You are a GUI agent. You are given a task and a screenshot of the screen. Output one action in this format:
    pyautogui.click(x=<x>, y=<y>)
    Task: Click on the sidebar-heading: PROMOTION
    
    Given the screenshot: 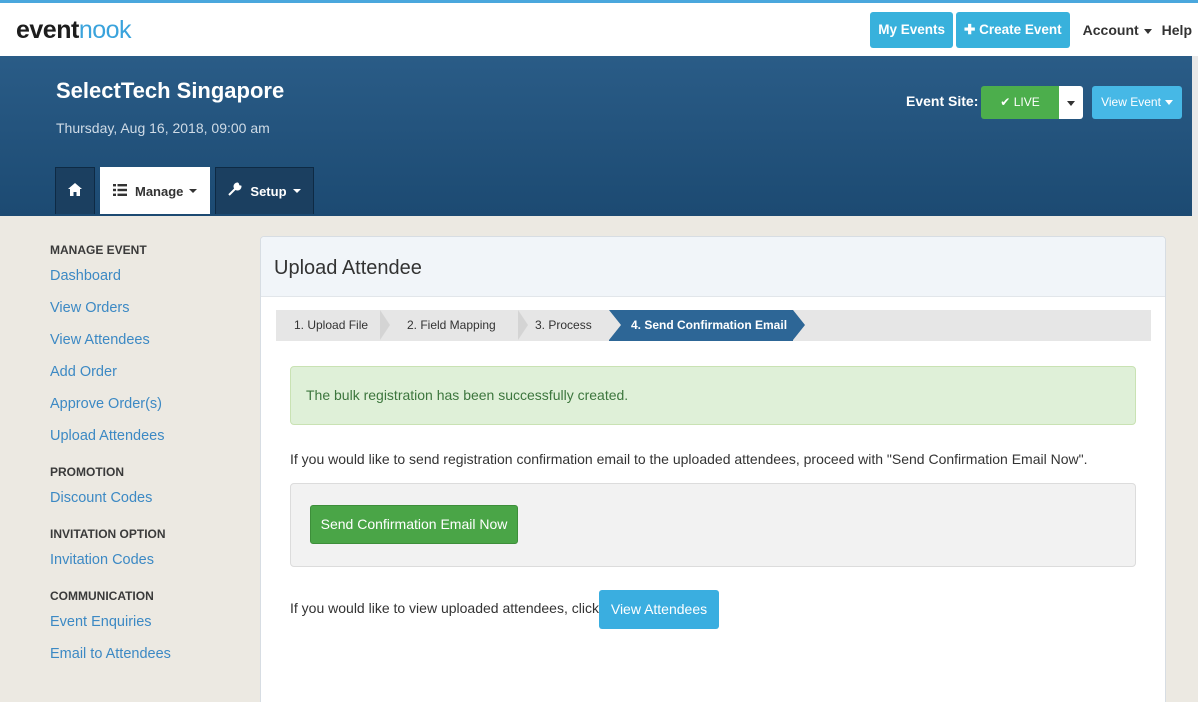 What is the action you would take?
    pyautogui.click(x=87, y=472)
    